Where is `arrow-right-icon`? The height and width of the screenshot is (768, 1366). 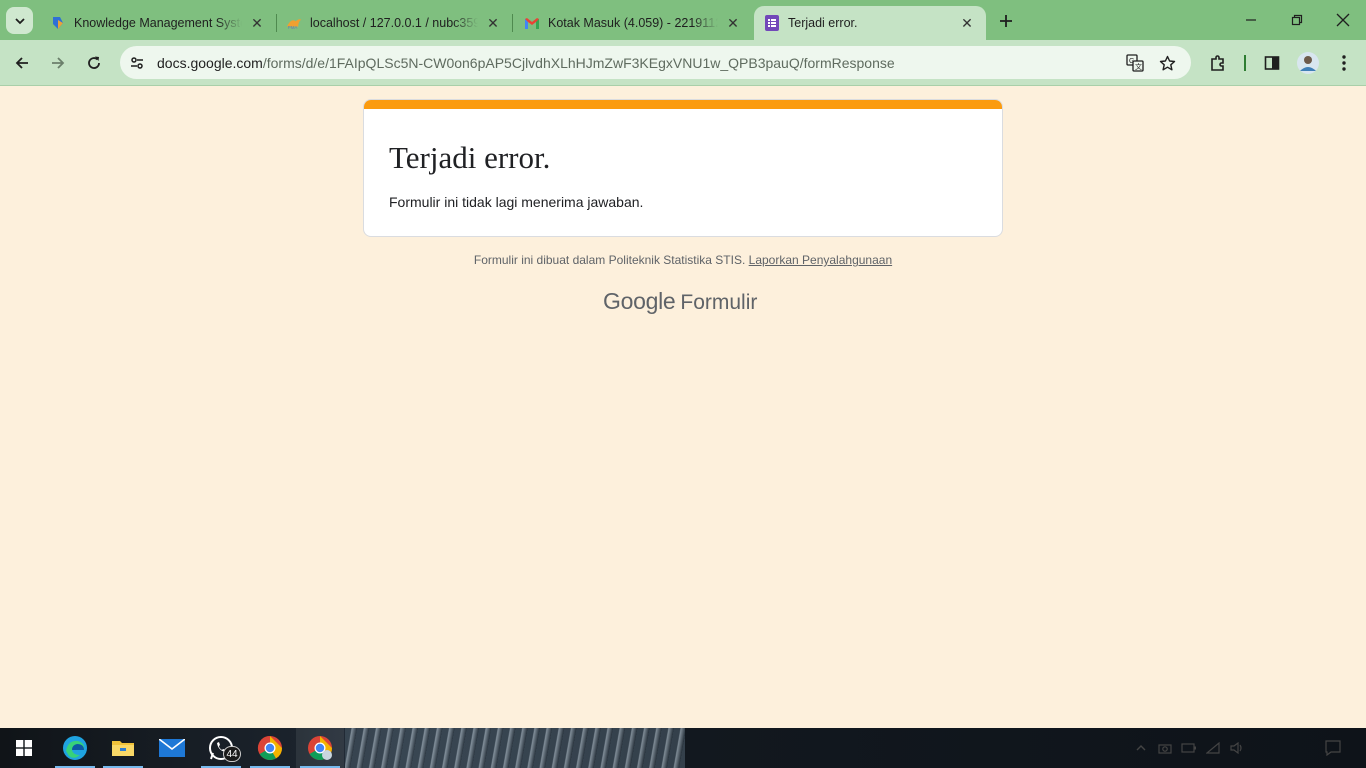 arrow-right-icon is located at coordinates (58, 63).